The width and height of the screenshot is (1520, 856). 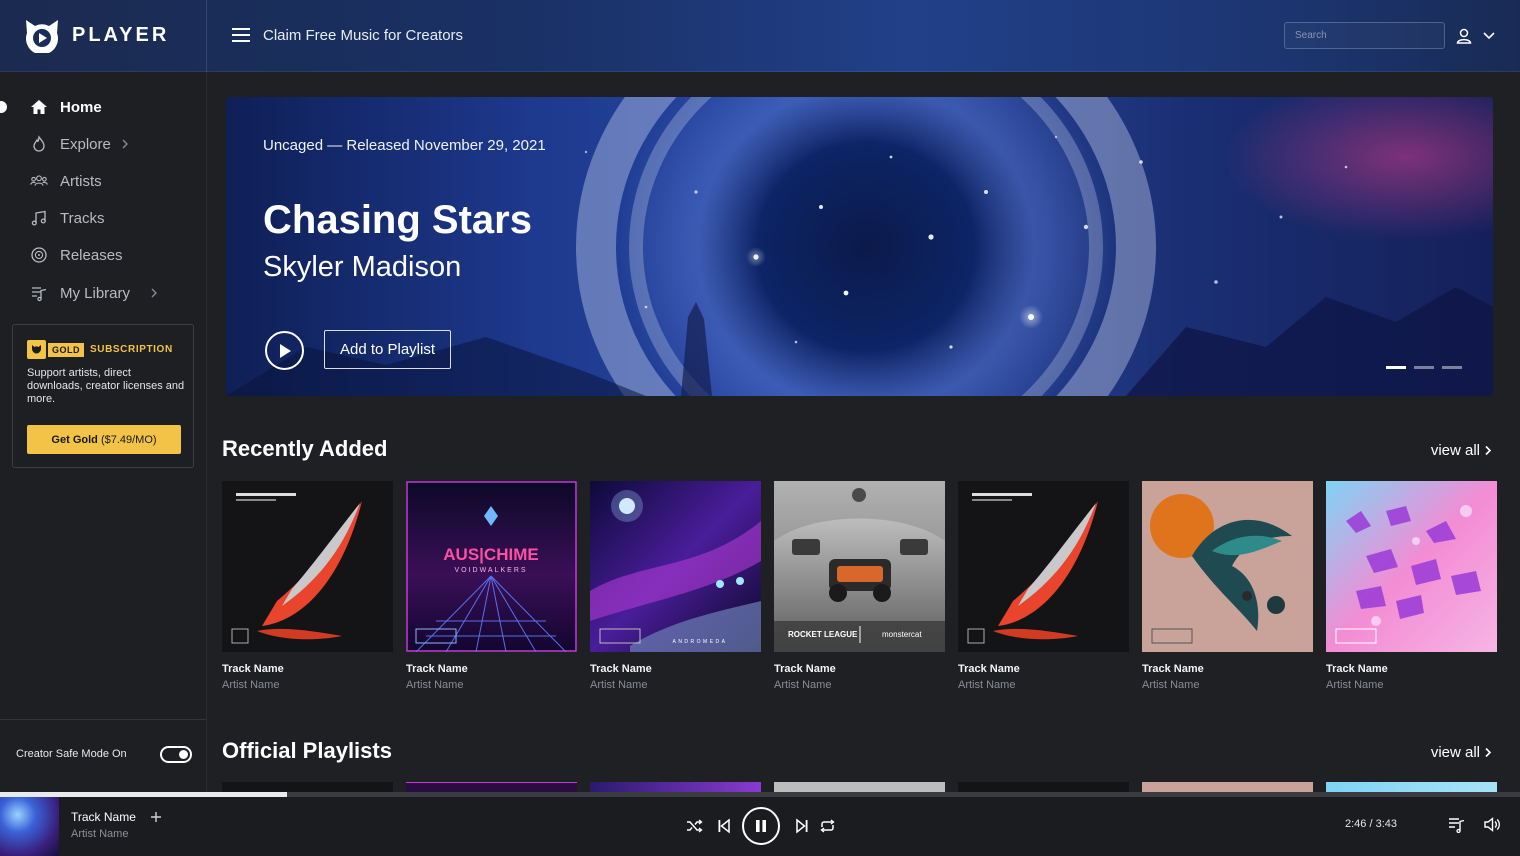 What do you see at coordinates (675, 566) in the screenshot?
I see `album-cover: ANDROMEDA` at bounding box center [675, 566].